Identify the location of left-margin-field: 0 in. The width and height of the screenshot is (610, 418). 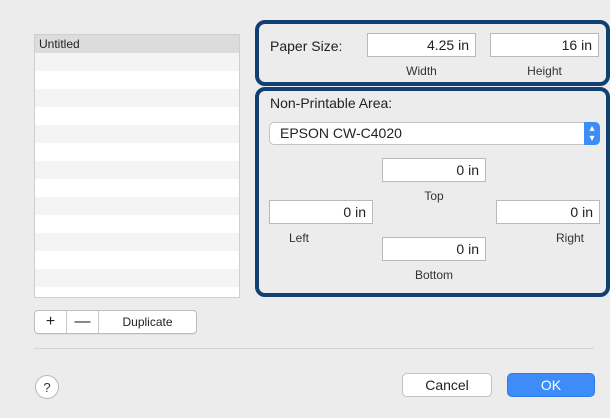
(321, 212).